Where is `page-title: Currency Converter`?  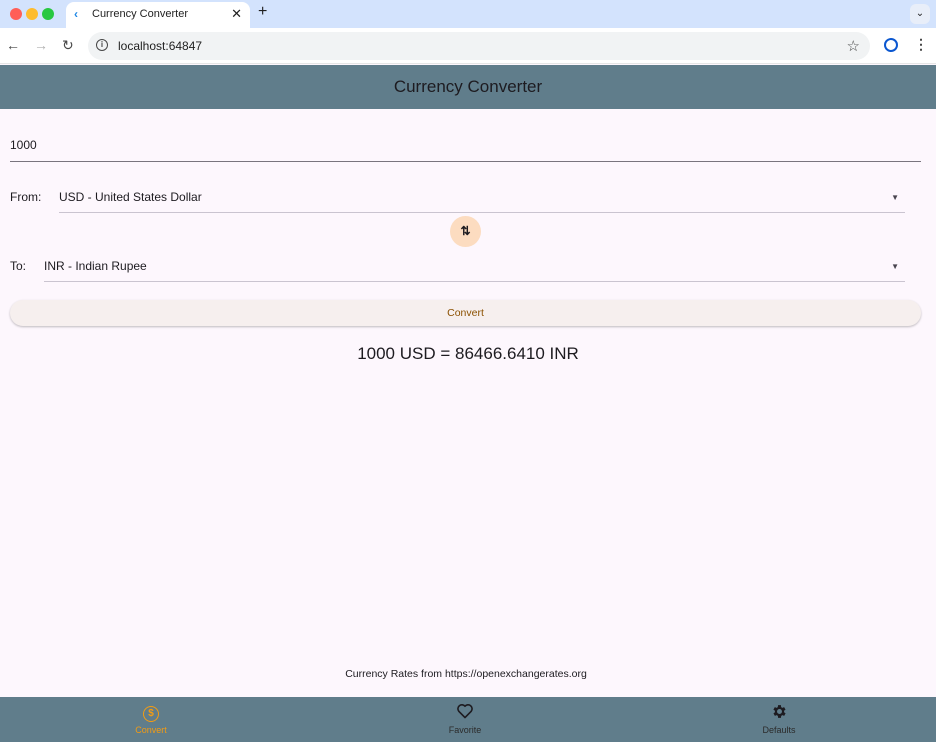
page-title: Currency Converter is located at coordinates (468, 86).